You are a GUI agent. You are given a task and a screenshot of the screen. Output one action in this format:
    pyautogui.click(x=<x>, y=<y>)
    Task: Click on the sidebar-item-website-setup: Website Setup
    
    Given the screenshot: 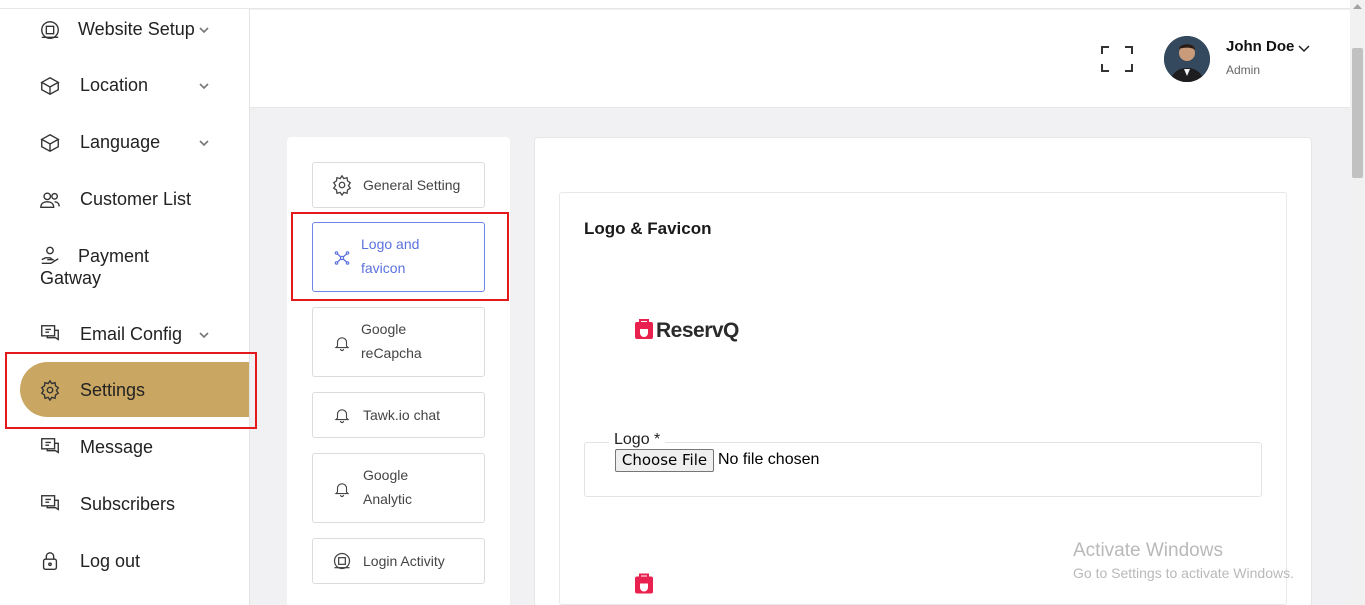 What is the action you would take?
    pyautogui.click(x=124, y=30)
    